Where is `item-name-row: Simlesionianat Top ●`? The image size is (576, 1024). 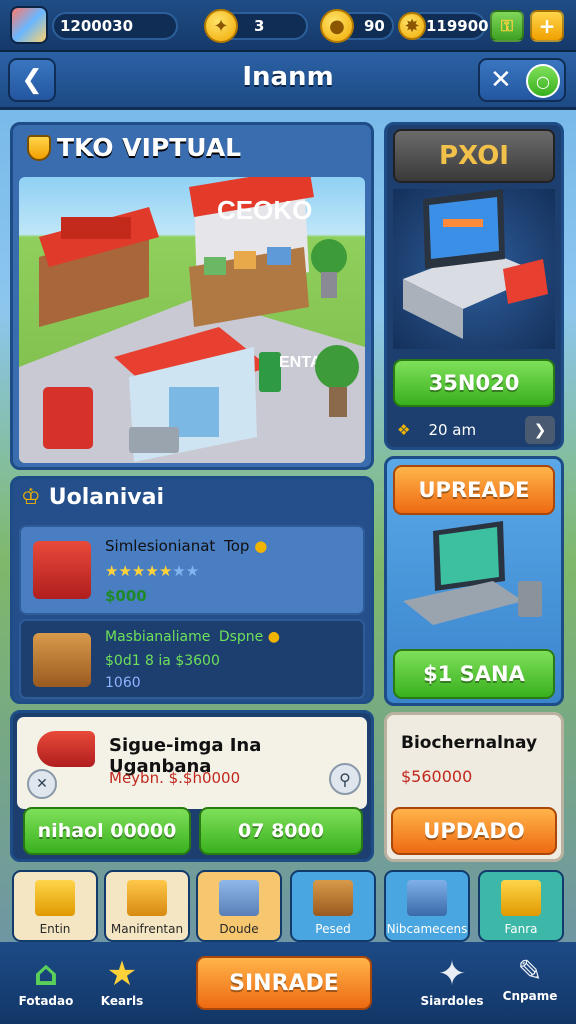 item-name-row: Simlesionianat Top ● is located at coordinates (186, 546).